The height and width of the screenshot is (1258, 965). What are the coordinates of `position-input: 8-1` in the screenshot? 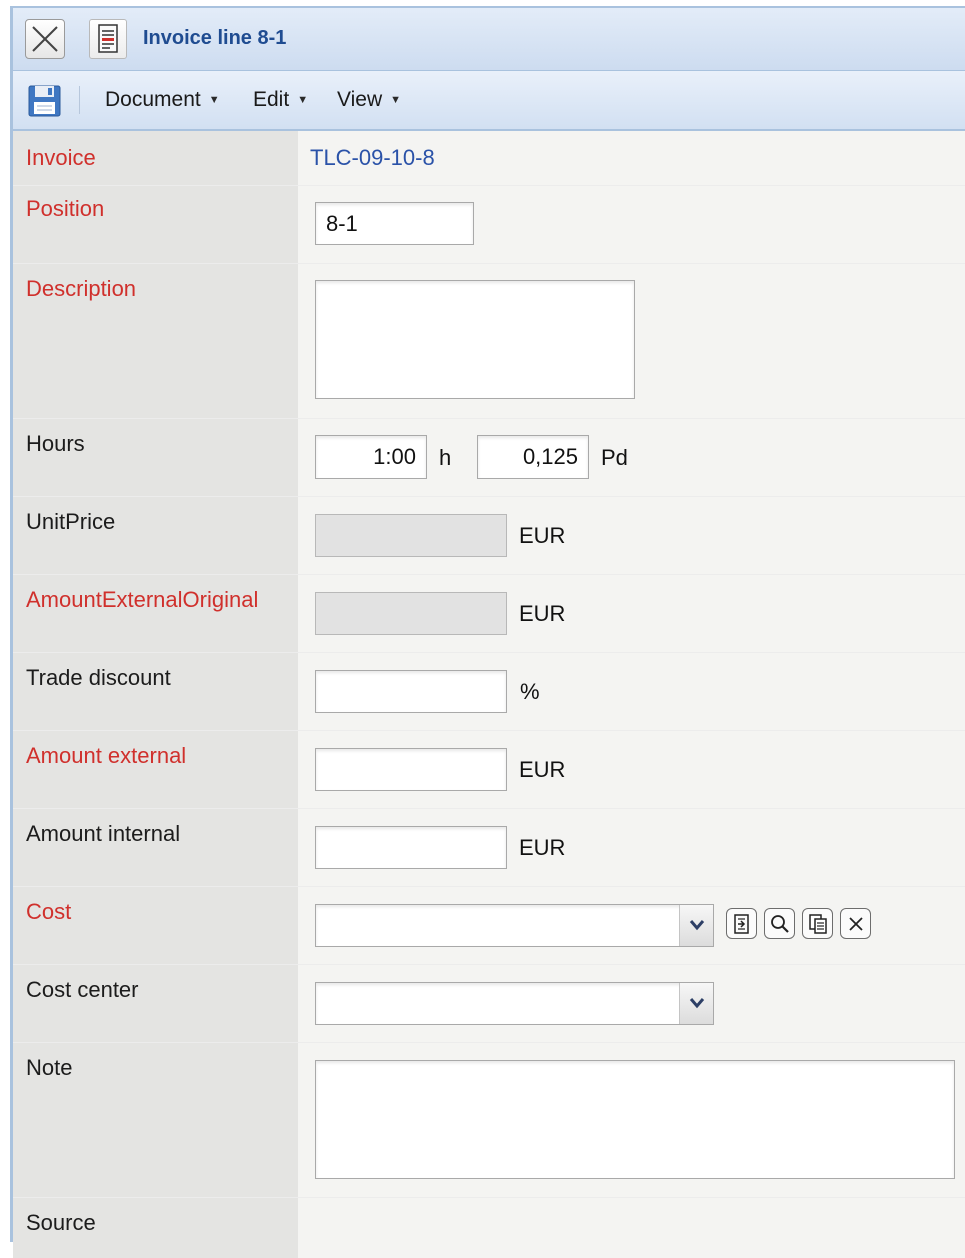 It's located at (394, 223).